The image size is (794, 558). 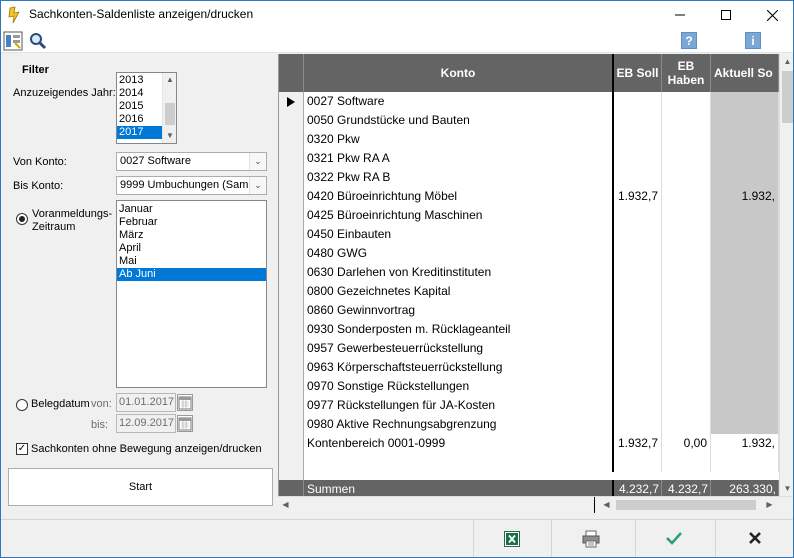 What do you see at coordinates (140, 80) in the screenshot?
I see `year-item: 2013` at bounding box center [140, 80].